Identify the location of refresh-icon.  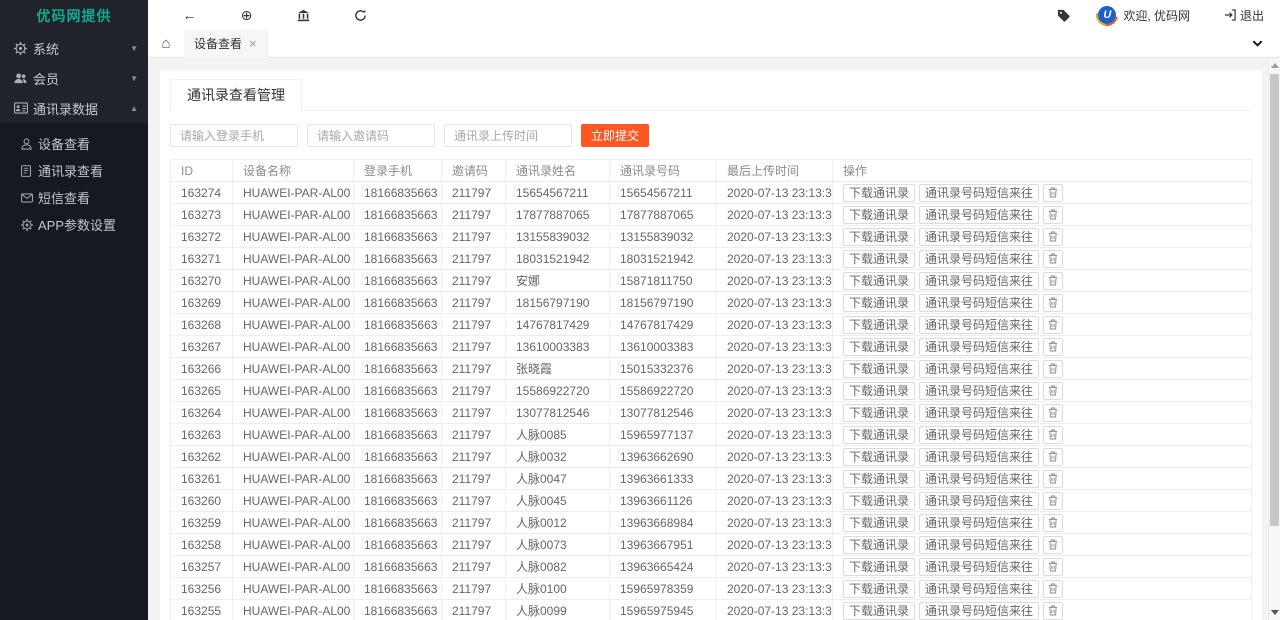
(360, 15).